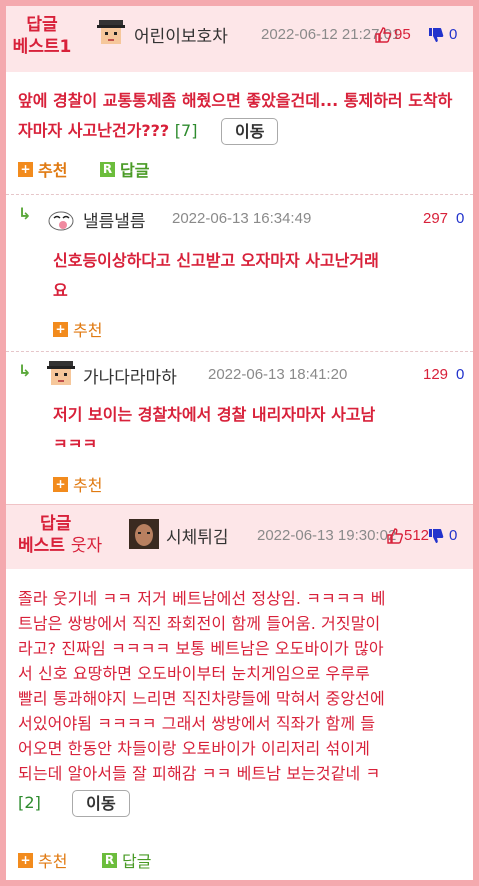 This screenshot has height=886, width=479. Describe the element at coordinates (216, 275) in the screenshot. I see `comment-text: 신호등이상하다고 신고받고 오자마자 사고난거래 요` at that location.